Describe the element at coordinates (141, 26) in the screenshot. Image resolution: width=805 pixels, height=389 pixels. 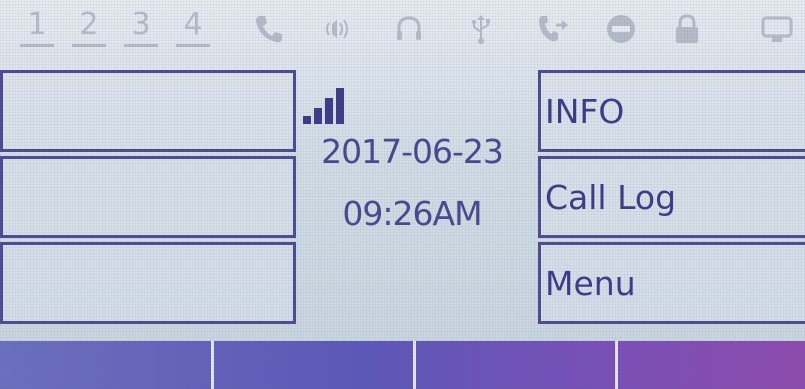
I see `line-3-indicator: 3` at that location.